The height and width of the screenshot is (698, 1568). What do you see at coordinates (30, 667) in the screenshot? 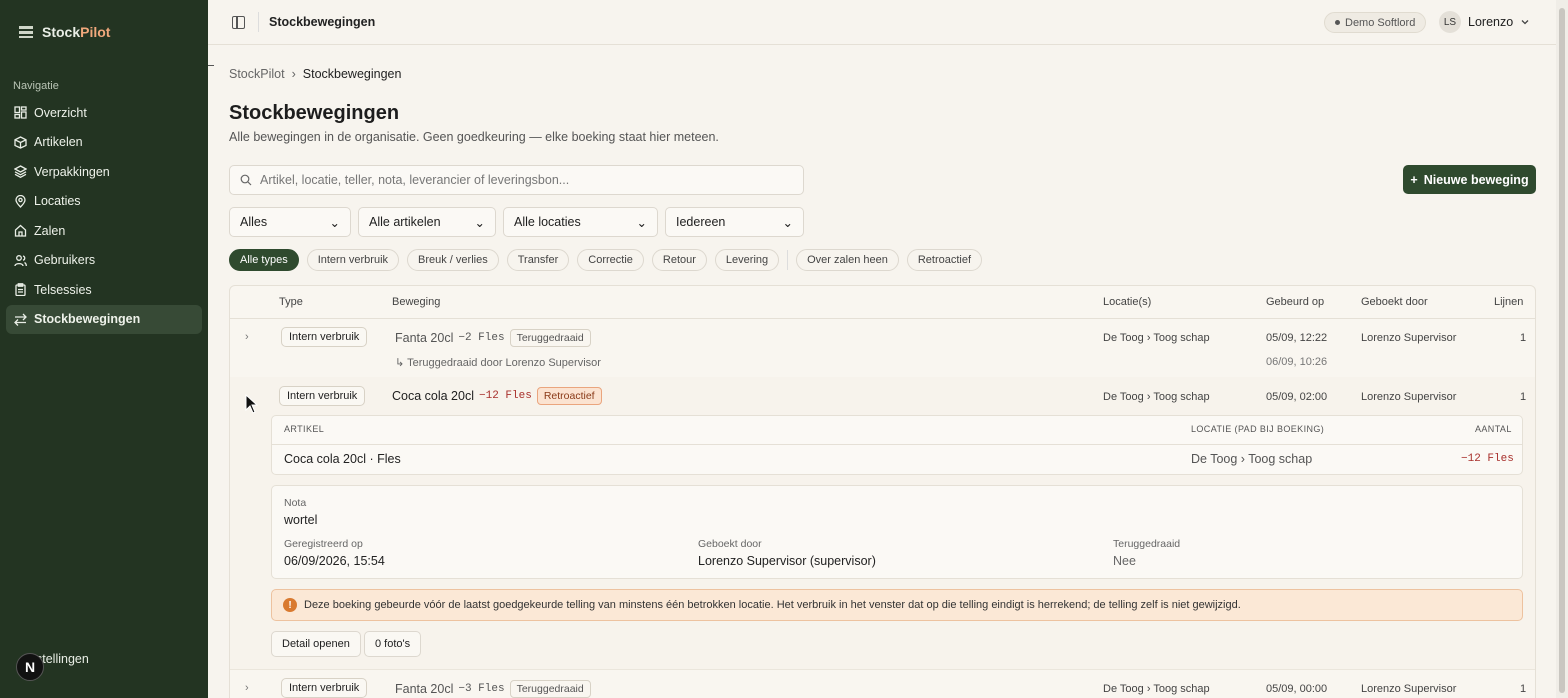
I see `n-badge-icon: N` at bounding box center [30, 667].